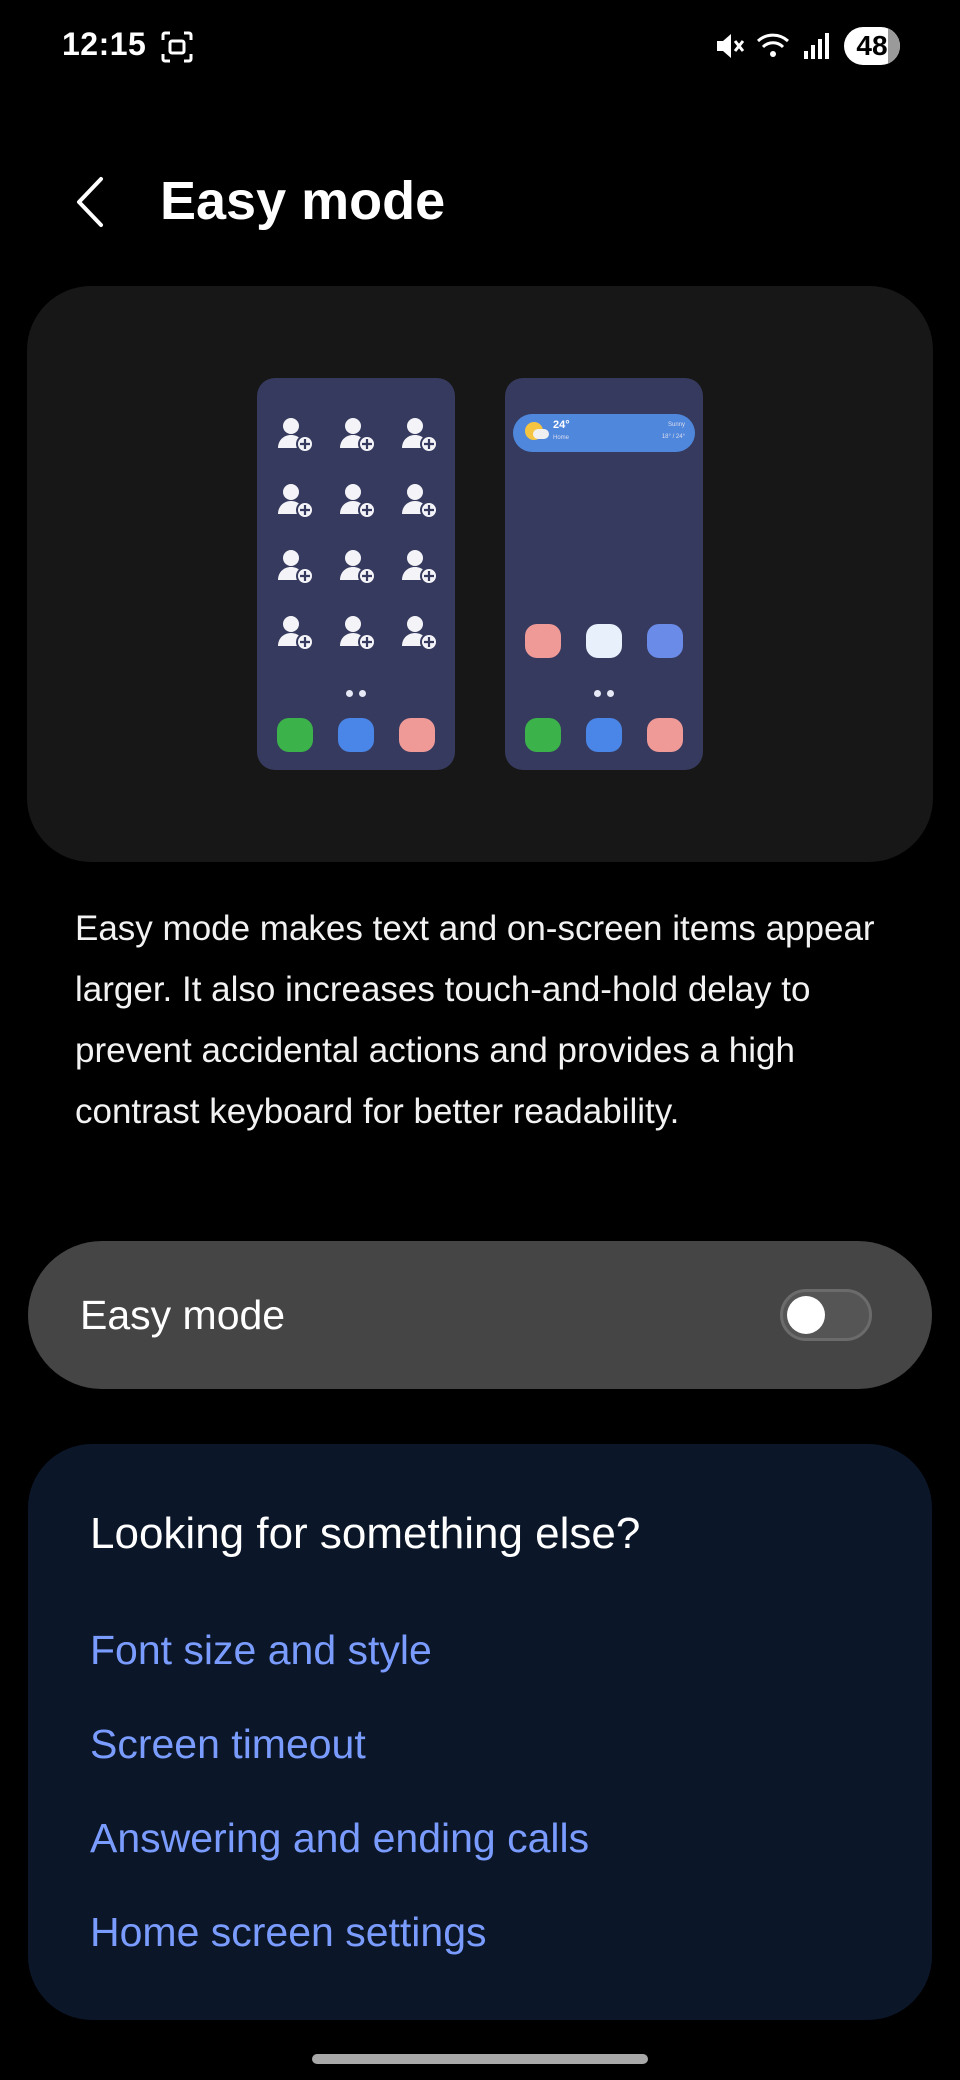  What do you see at coordinates (365, 1533) in the screenshot?
I see `suggestions-title: Looking for something else?` at bounding box center [365, 1533].